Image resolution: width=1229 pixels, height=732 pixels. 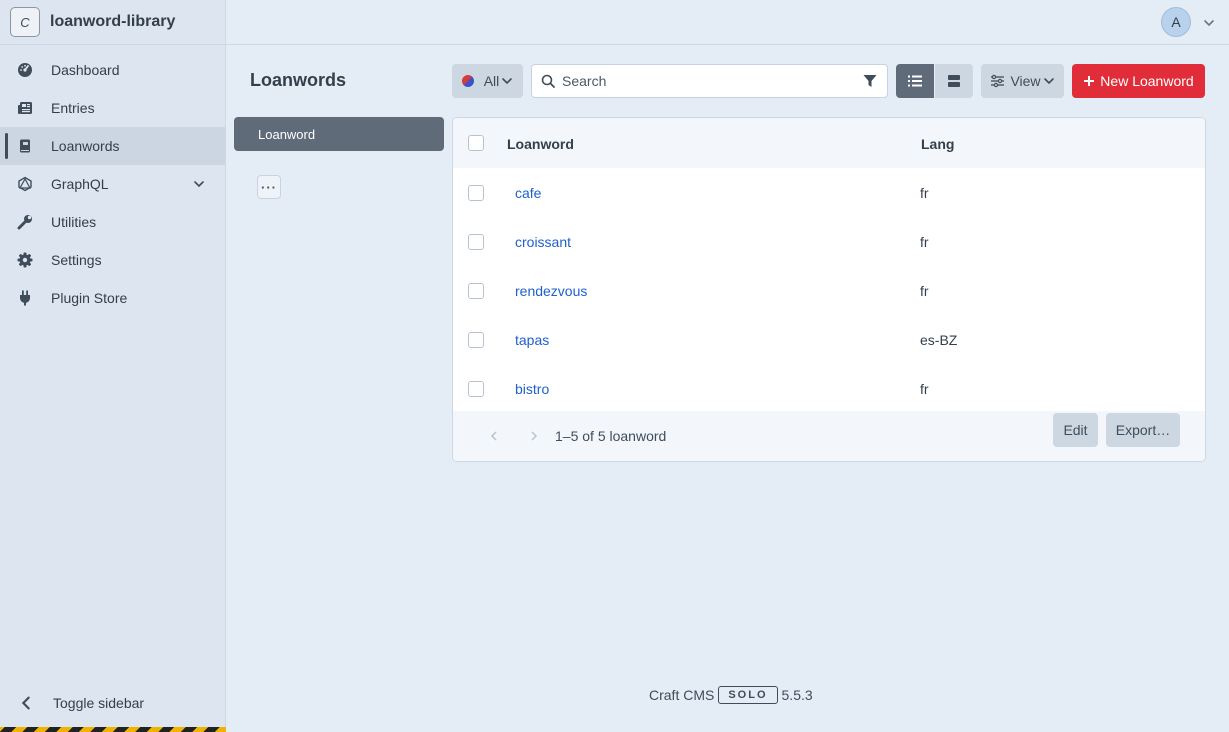 What do you see at coordinates (543, 242) in the screenshot?
I see `entry-title-link: croissant` at bounding box center [543, 242].